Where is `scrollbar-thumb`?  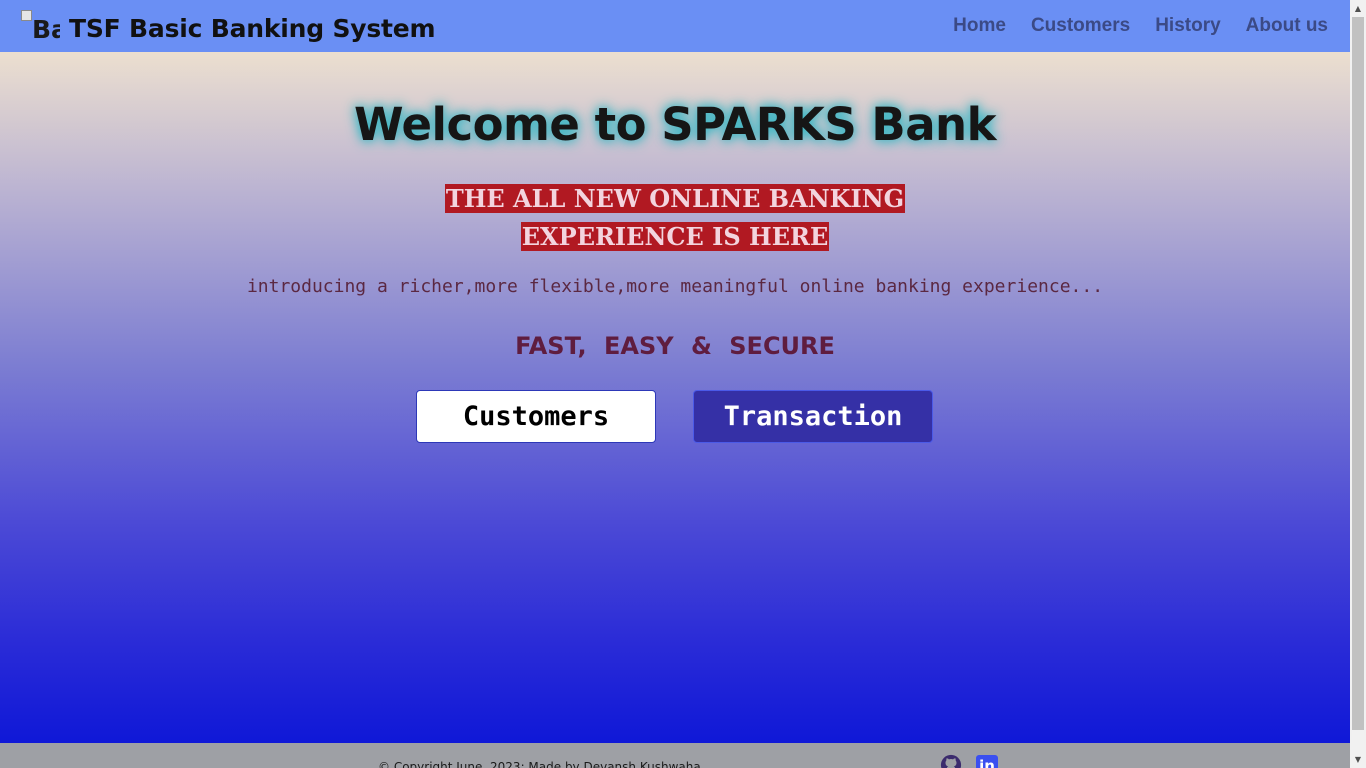 scrollbar-thumb is located at coordinates (1358, 373).